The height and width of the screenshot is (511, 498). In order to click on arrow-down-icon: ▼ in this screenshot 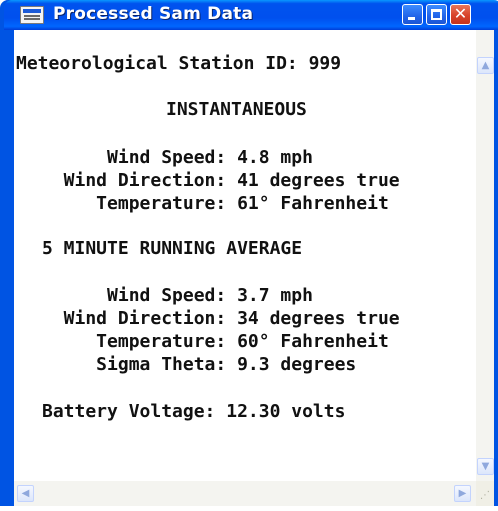, I will do `click(485, 466)`.